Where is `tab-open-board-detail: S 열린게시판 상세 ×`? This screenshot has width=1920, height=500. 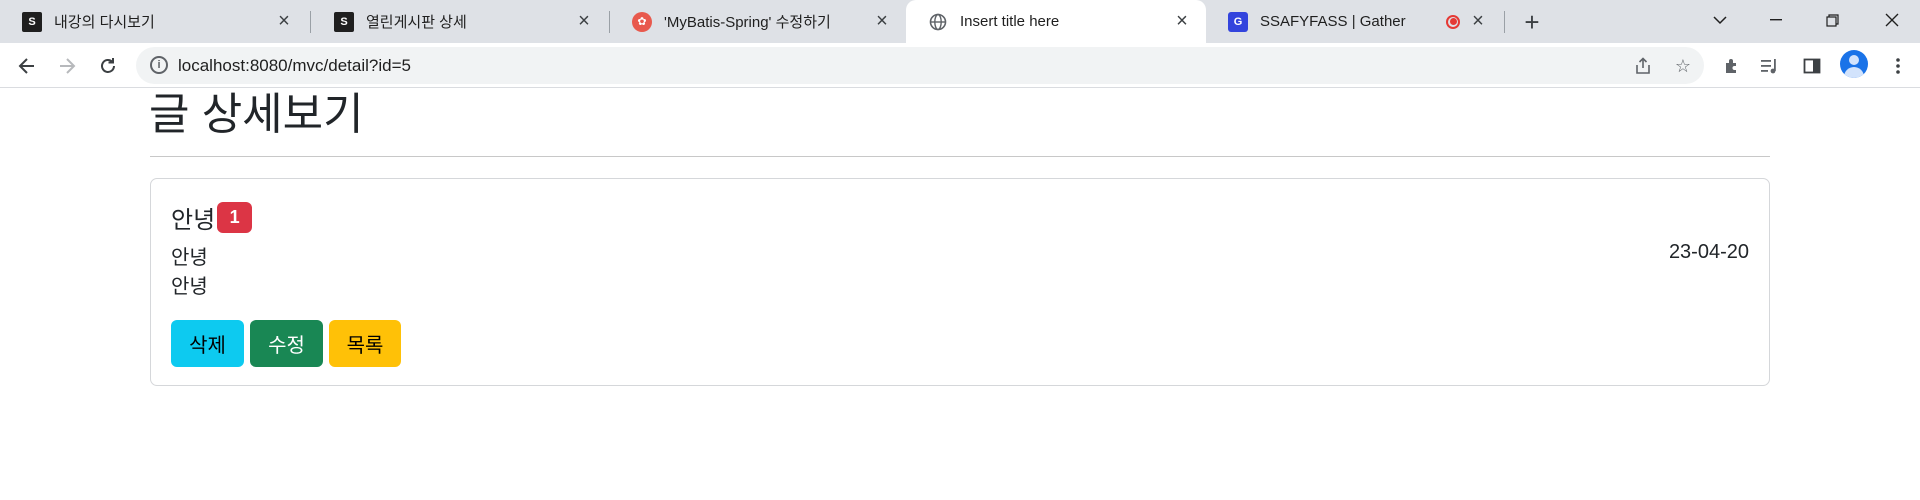 tab-open-board-detail: S 열린게시판 상세 × is located at coordinates (460, 21).